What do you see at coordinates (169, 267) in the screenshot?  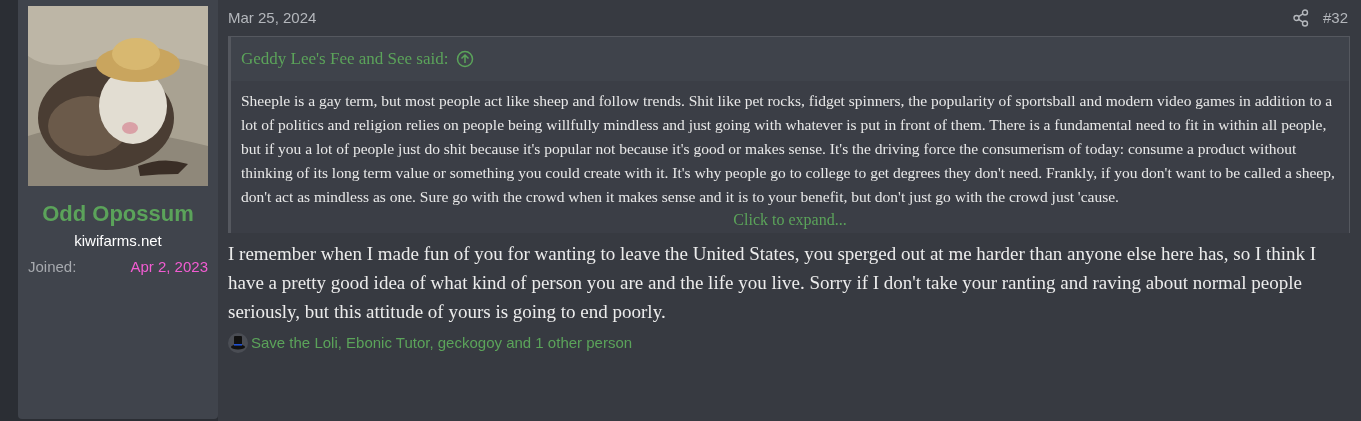 I see `joined-date: Apr 2, 2023` at bounding box center [169, 267].